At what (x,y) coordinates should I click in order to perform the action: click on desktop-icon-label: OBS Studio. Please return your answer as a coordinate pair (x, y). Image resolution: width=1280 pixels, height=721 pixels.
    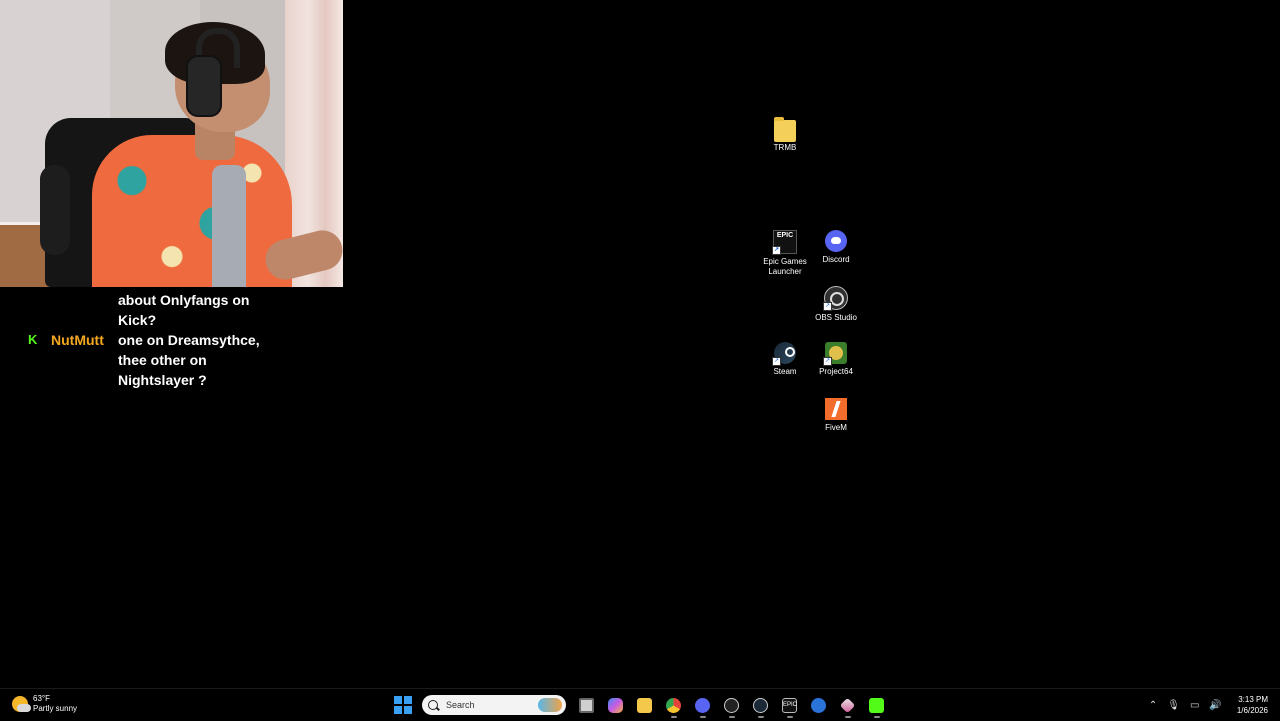
    Looking at the image, I should click on (836, 317).